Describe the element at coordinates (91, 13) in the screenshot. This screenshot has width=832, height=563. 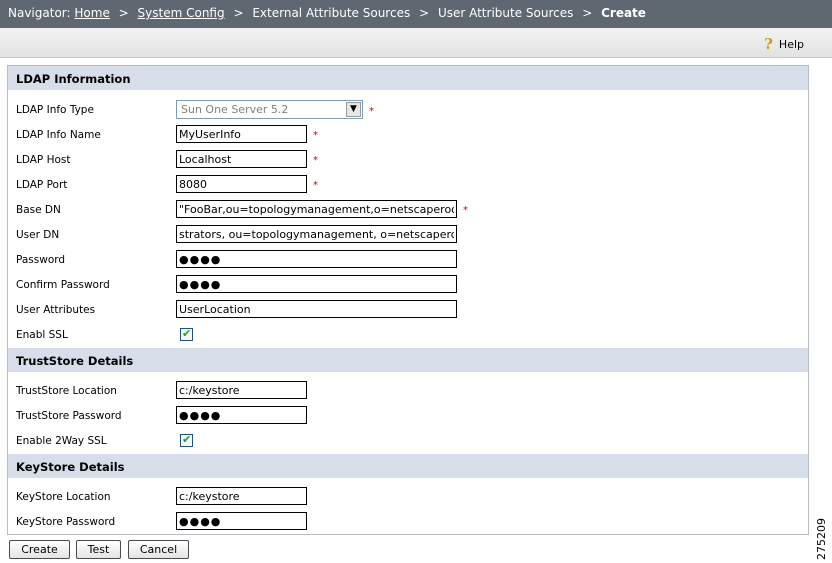
I see `breadcrumb-home-link: Home` at that location.